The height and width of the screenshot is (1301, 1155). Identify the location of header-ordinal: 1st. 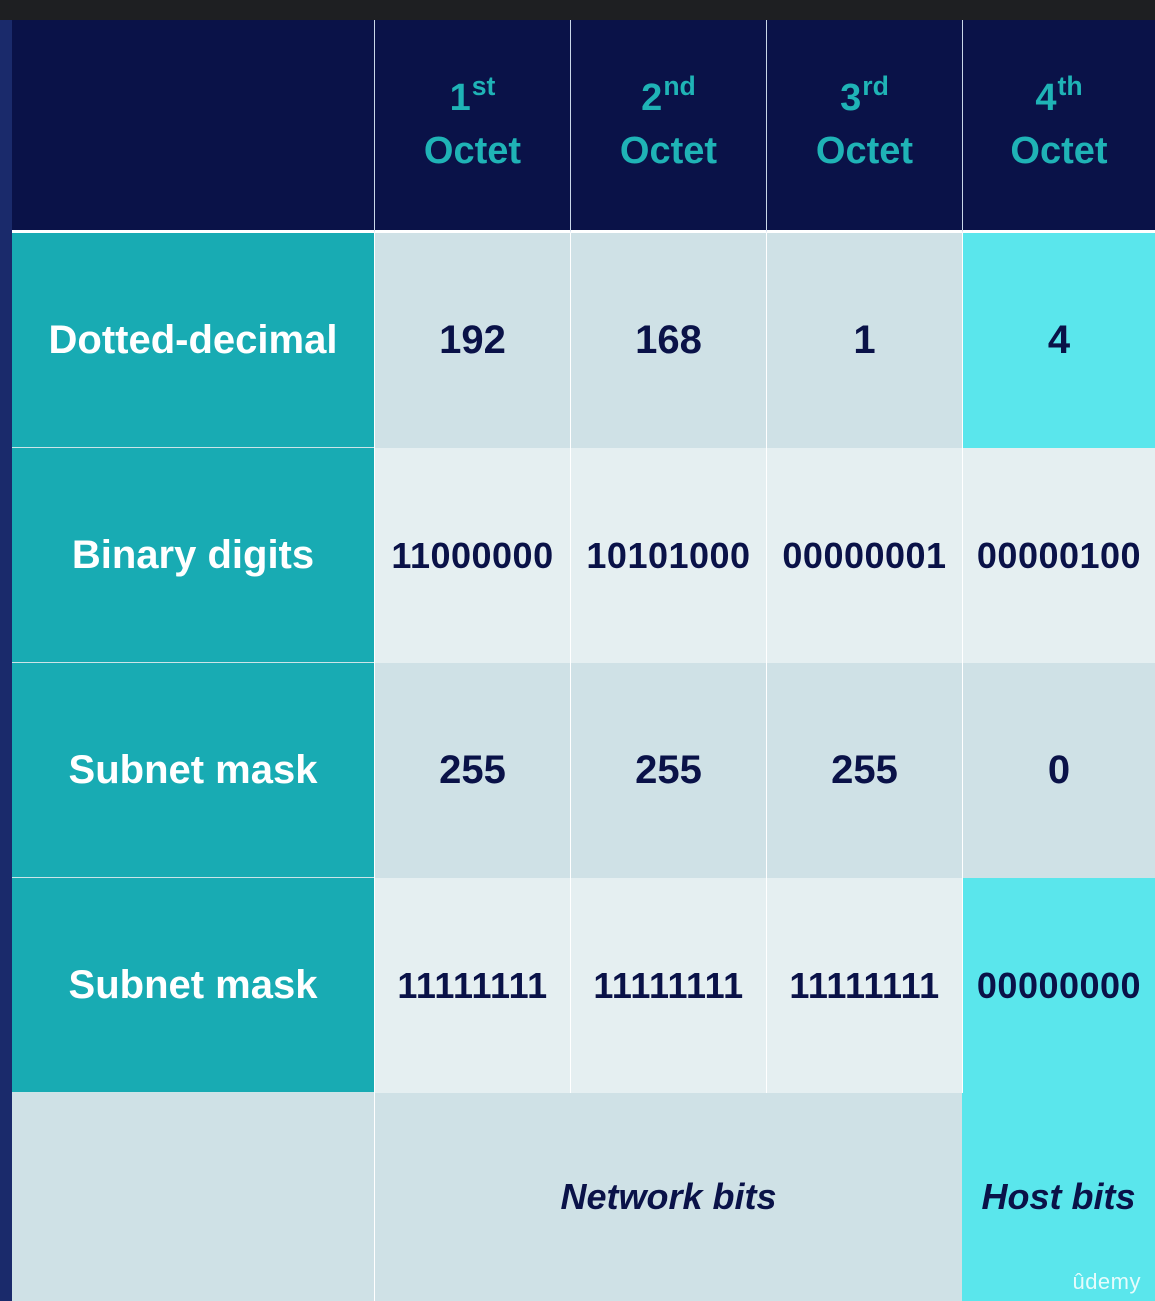
(472, 95).